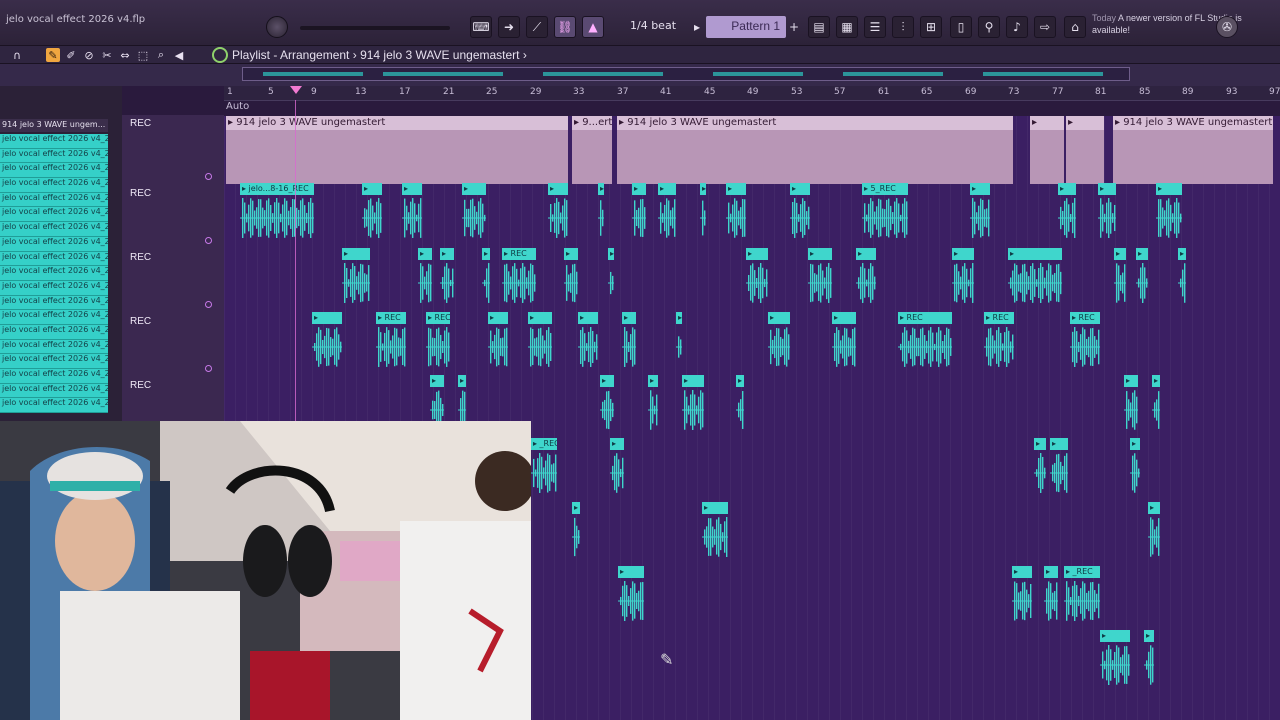 The height and width of the screenshot is (720, 1280). I want to click on metronome-icon: ▲, so click(593, 27).